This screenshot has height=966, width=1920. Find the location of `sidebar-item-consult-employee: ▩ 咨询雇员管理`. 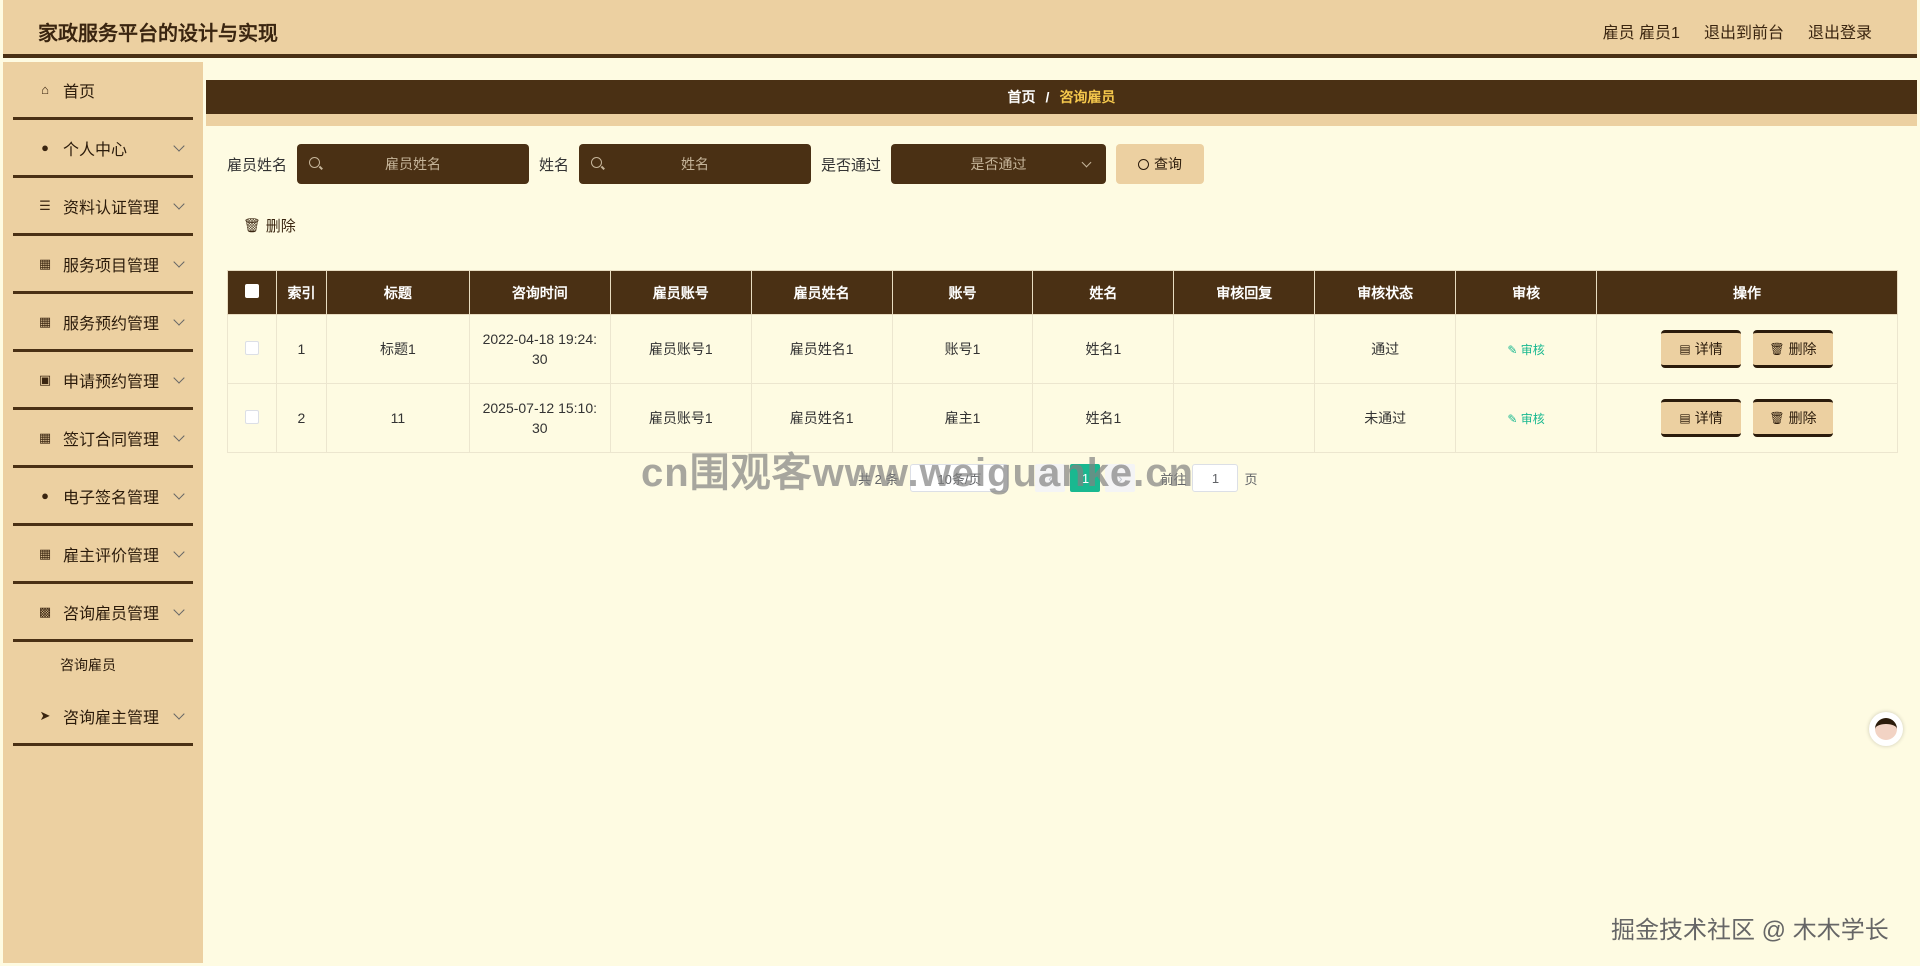

sidebar-item-consult-employee: ▩ 咨询雇员管理 is located at coordinates (103, 613).